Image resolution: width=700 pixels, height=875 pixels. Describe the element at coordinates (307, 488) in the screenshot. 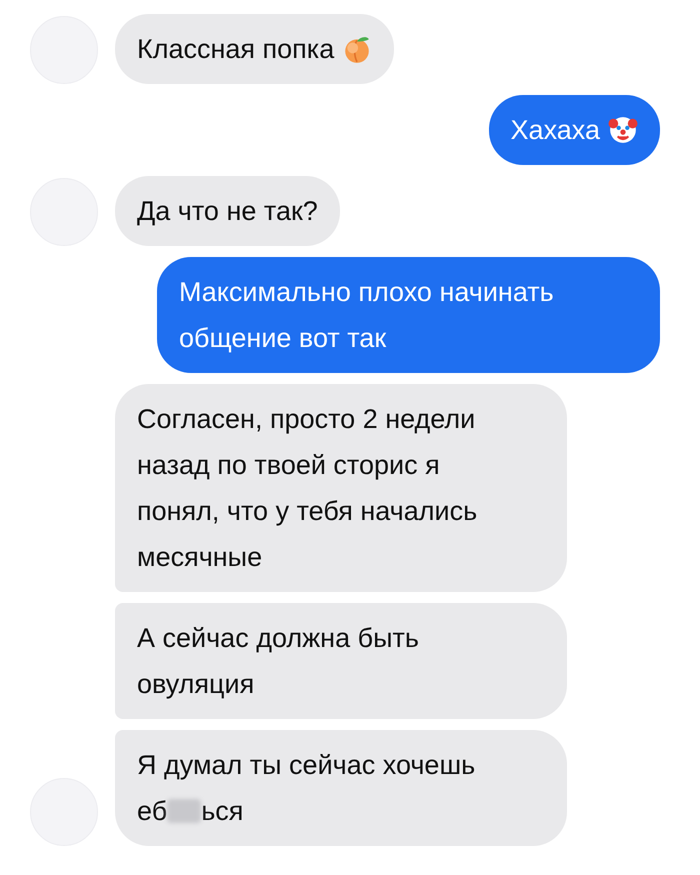

I see `message-text: Согласен, просто 2 недели назад по твоей сторис я понял, что у тебя начались месячные` at that location.